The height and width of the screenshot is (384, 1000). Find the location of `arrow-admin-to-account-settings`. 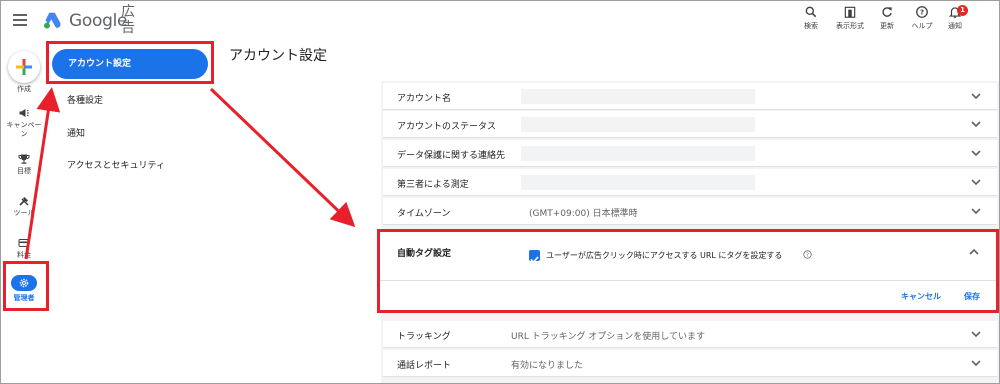

arrow-admin-to-account-settings is located at coordinates (42, 173).